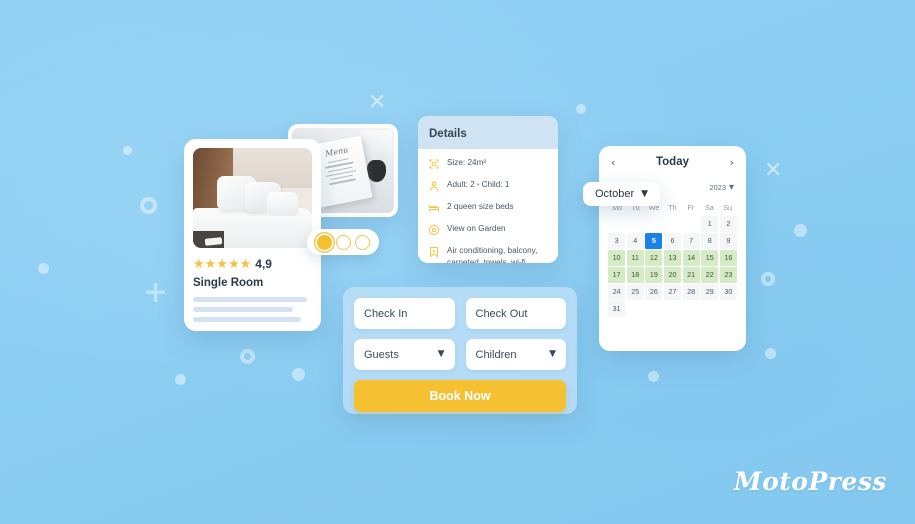 The width and height of the screenshot is (915, 524). I want to click on calendar-day-19: 19, so click(654, 275).